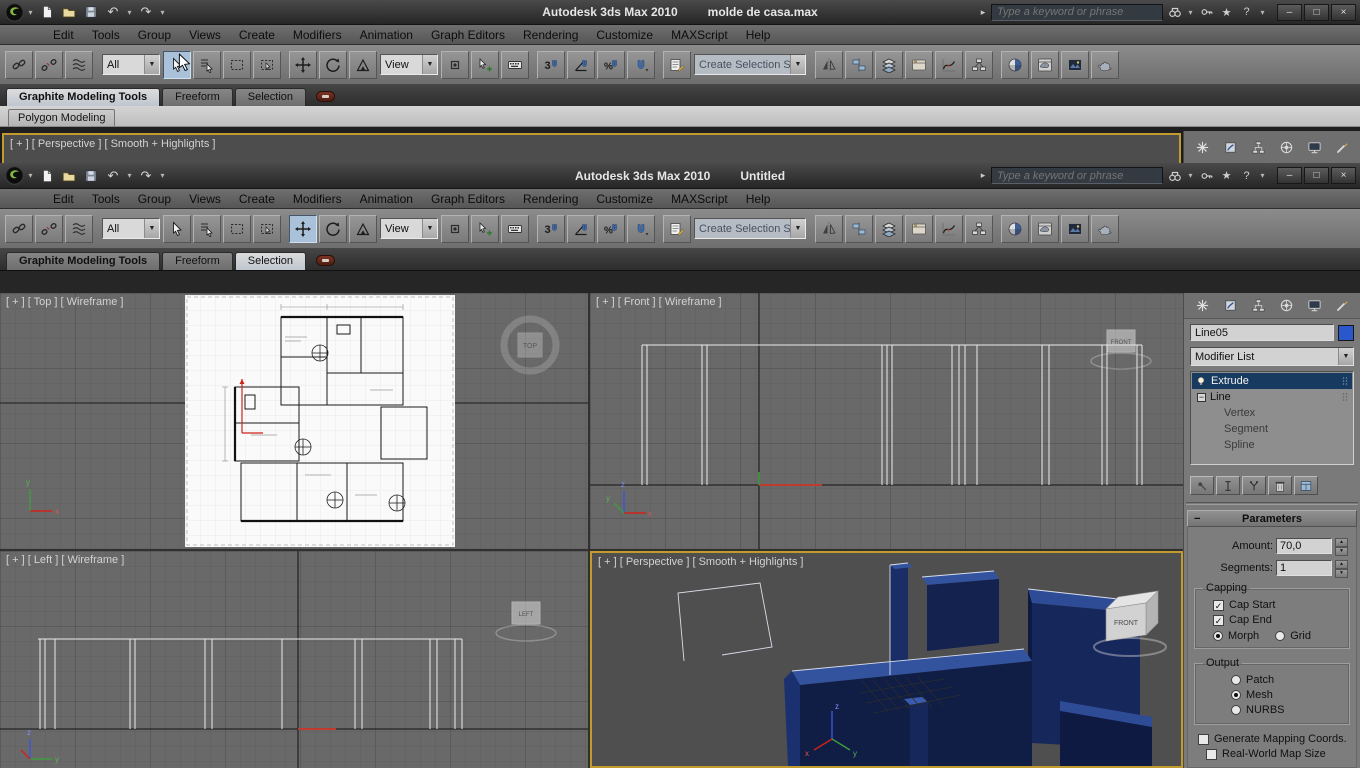  Describe the element at coordinates (1343, 12) in the screenshot. I see `close-button: ×` at that location.